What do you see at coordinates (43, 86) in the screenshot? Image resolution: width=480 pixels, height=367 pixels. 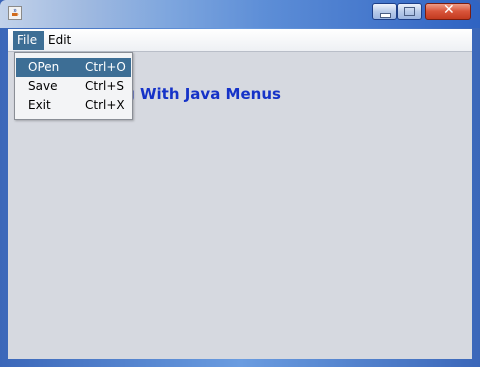 I see `menu-item-label: Save` at bounding box center [43, 86].